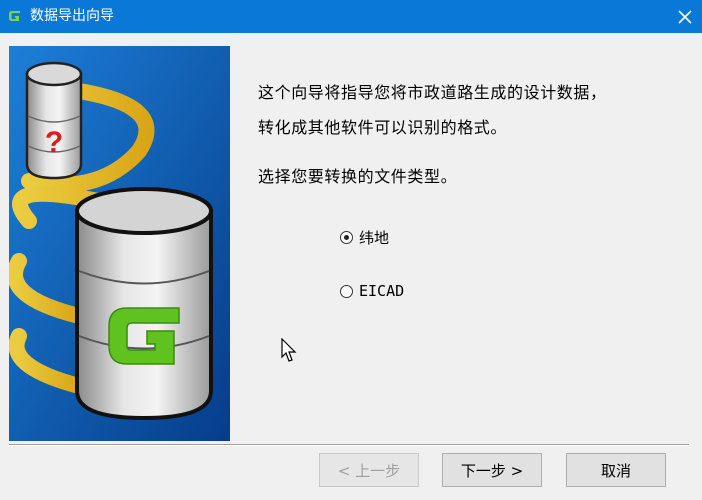  What do you see at coordinates (492, 470) in the screenshot?
I see `next-button: 下一步 >` at bounding box center [492, 470].